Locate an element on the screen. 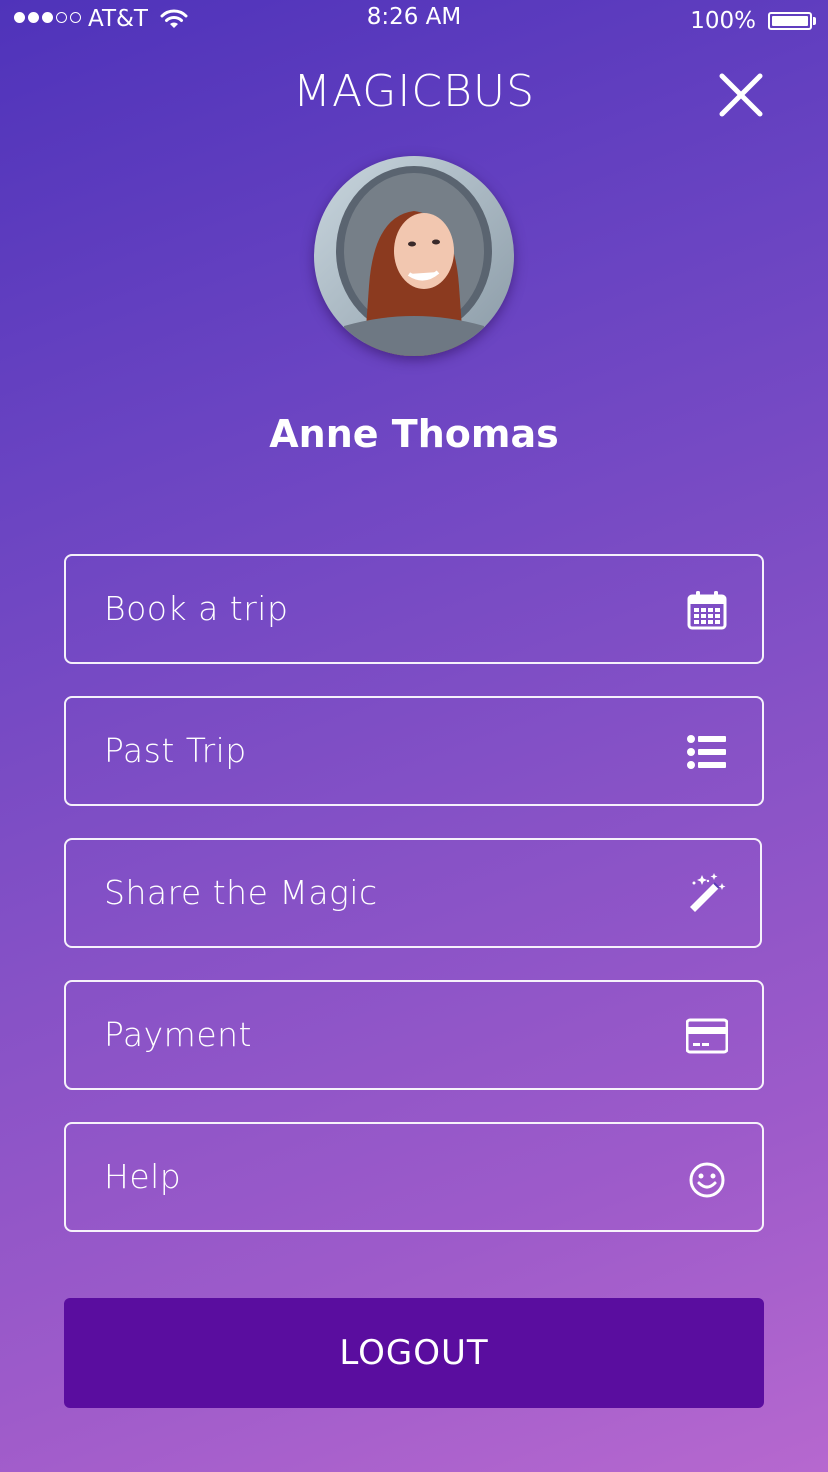 This screenshot has width=828, height=1472. calendar-icon is located at coordinates (707, 610).